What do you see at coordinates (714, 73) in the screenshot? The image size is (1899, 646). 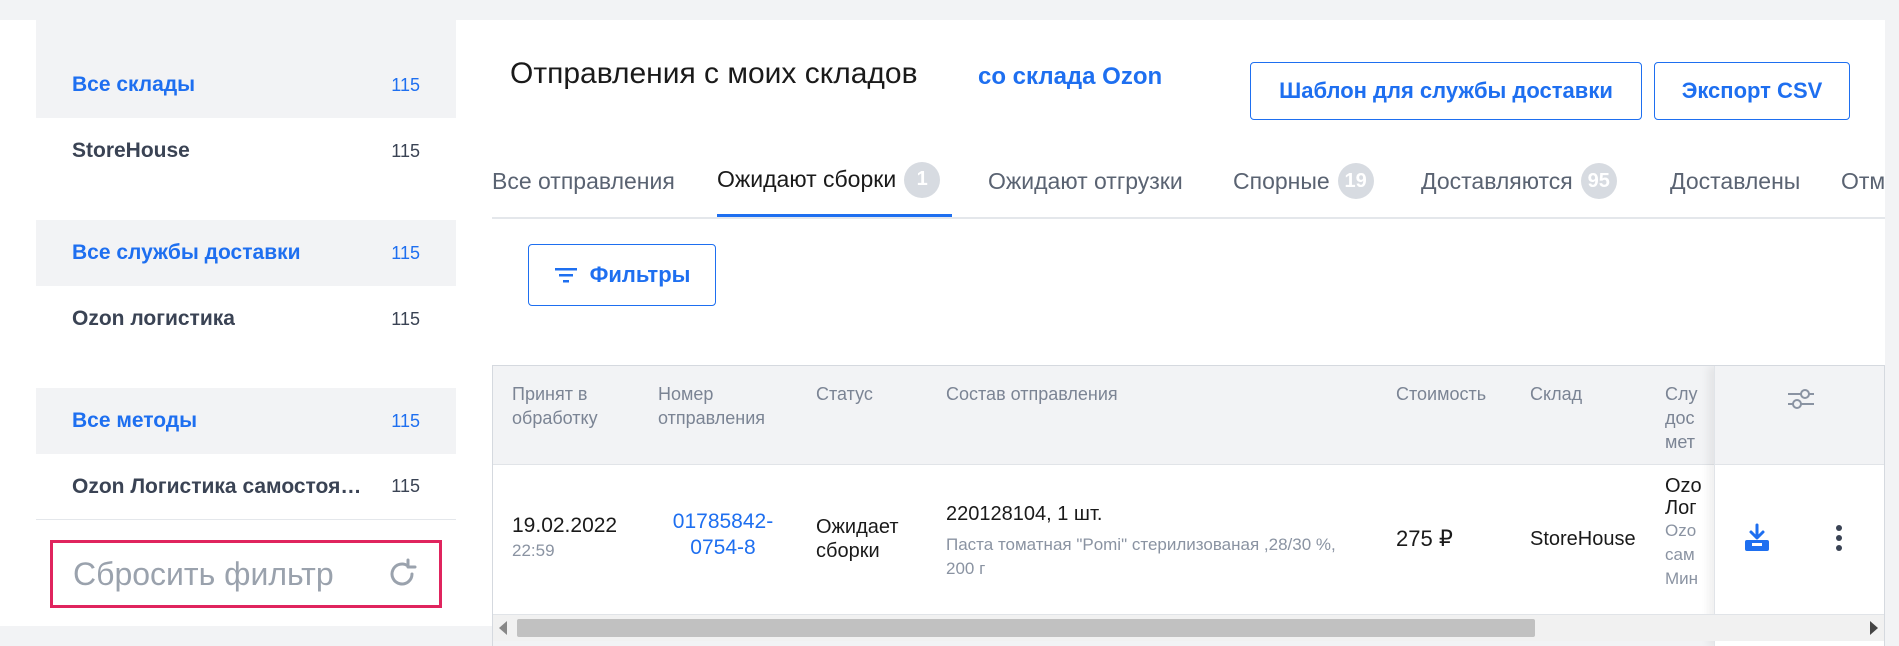 I see `page-title: Отправления с моих складов` at bounding box center [714, 73].